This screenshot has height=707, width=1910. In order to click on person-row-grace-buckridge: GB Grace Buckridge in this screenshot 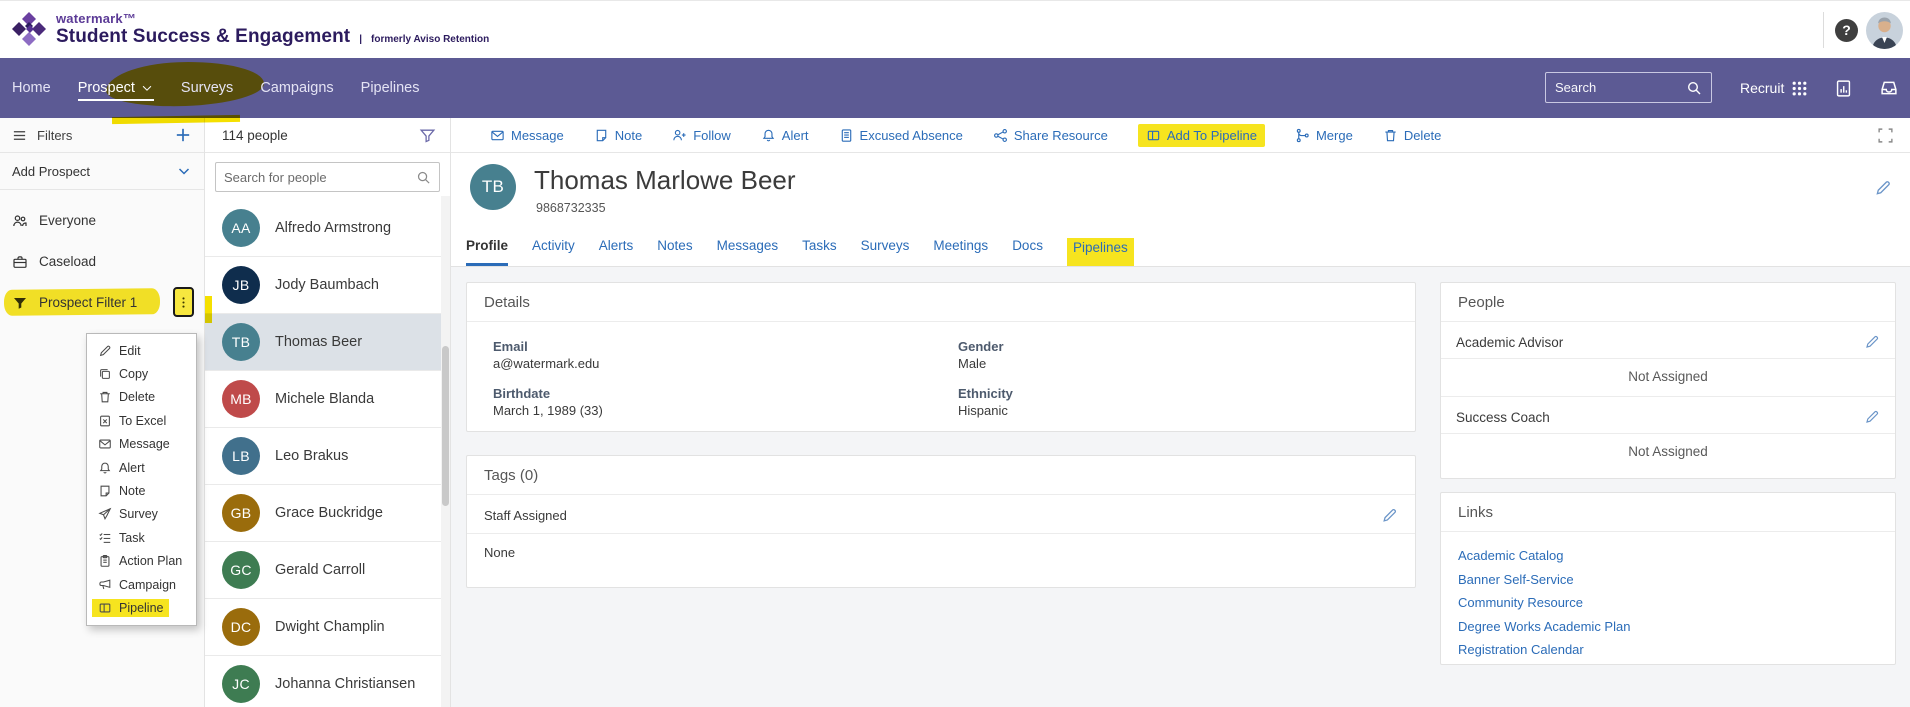, I will do `click(327, 513)`.